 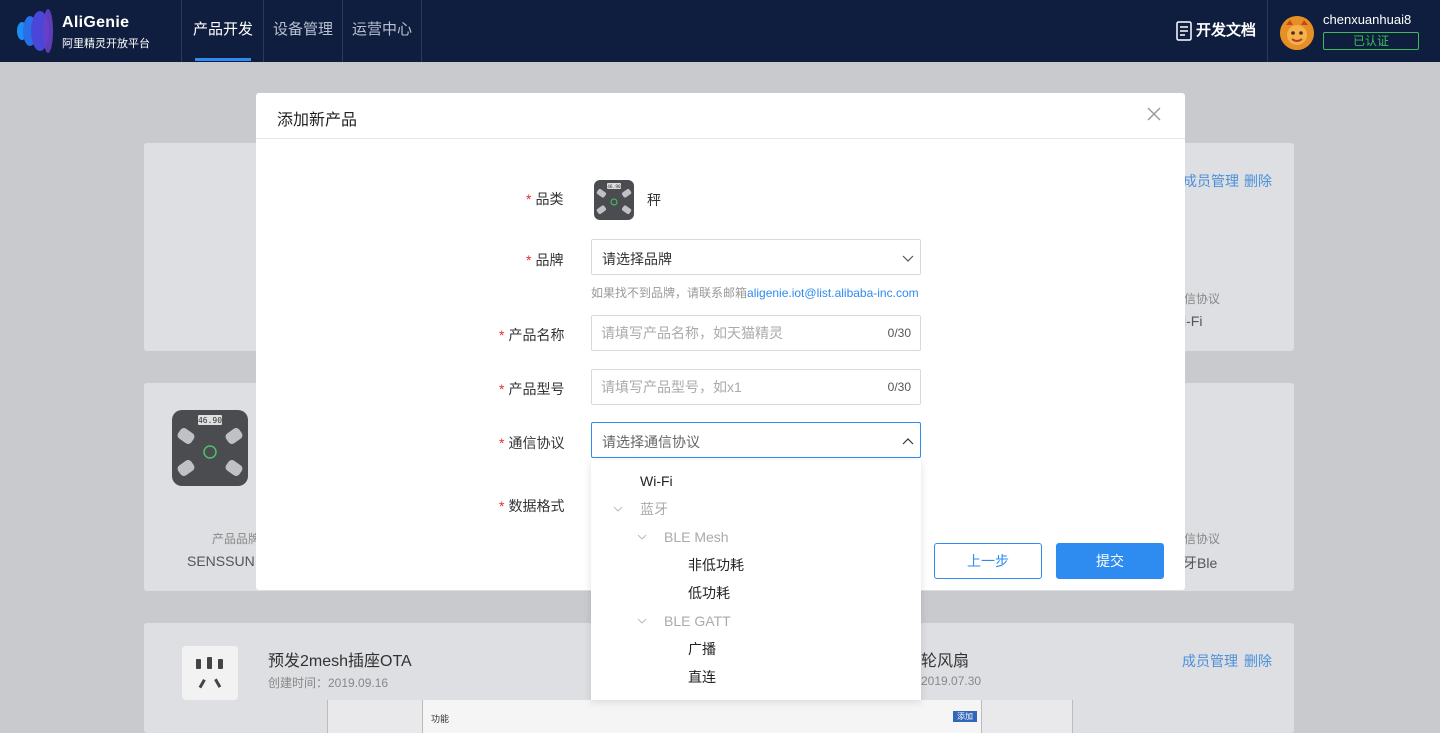 I want to click on category-label-text: 品类, so click(x=549, y=199).